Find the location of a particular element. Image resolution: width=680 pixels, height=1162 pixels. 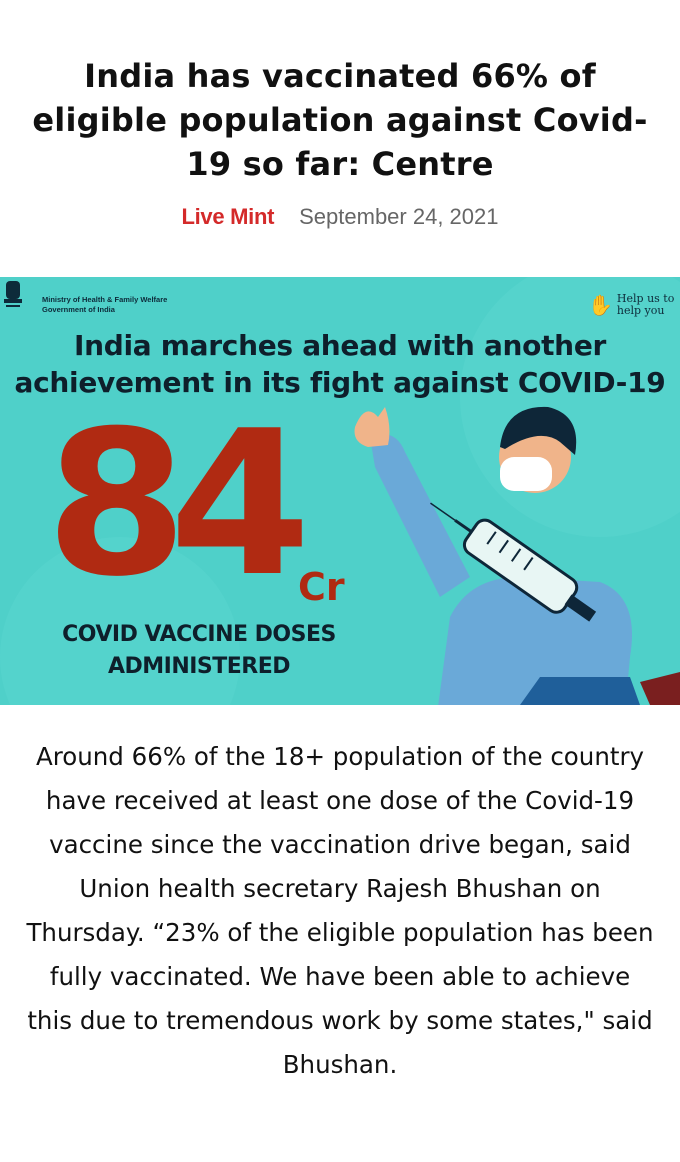

hand-icon: ✋ is located at coordinates (600, 305).